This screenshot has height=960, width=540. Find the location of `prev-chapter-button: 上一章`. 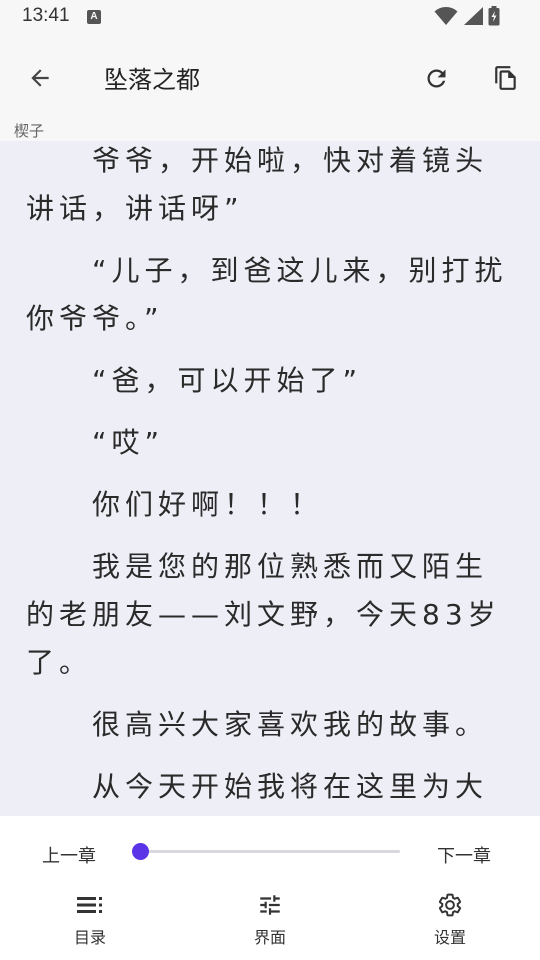

prev-chapter-button: 上一章 is located at coordinates (69, 855).